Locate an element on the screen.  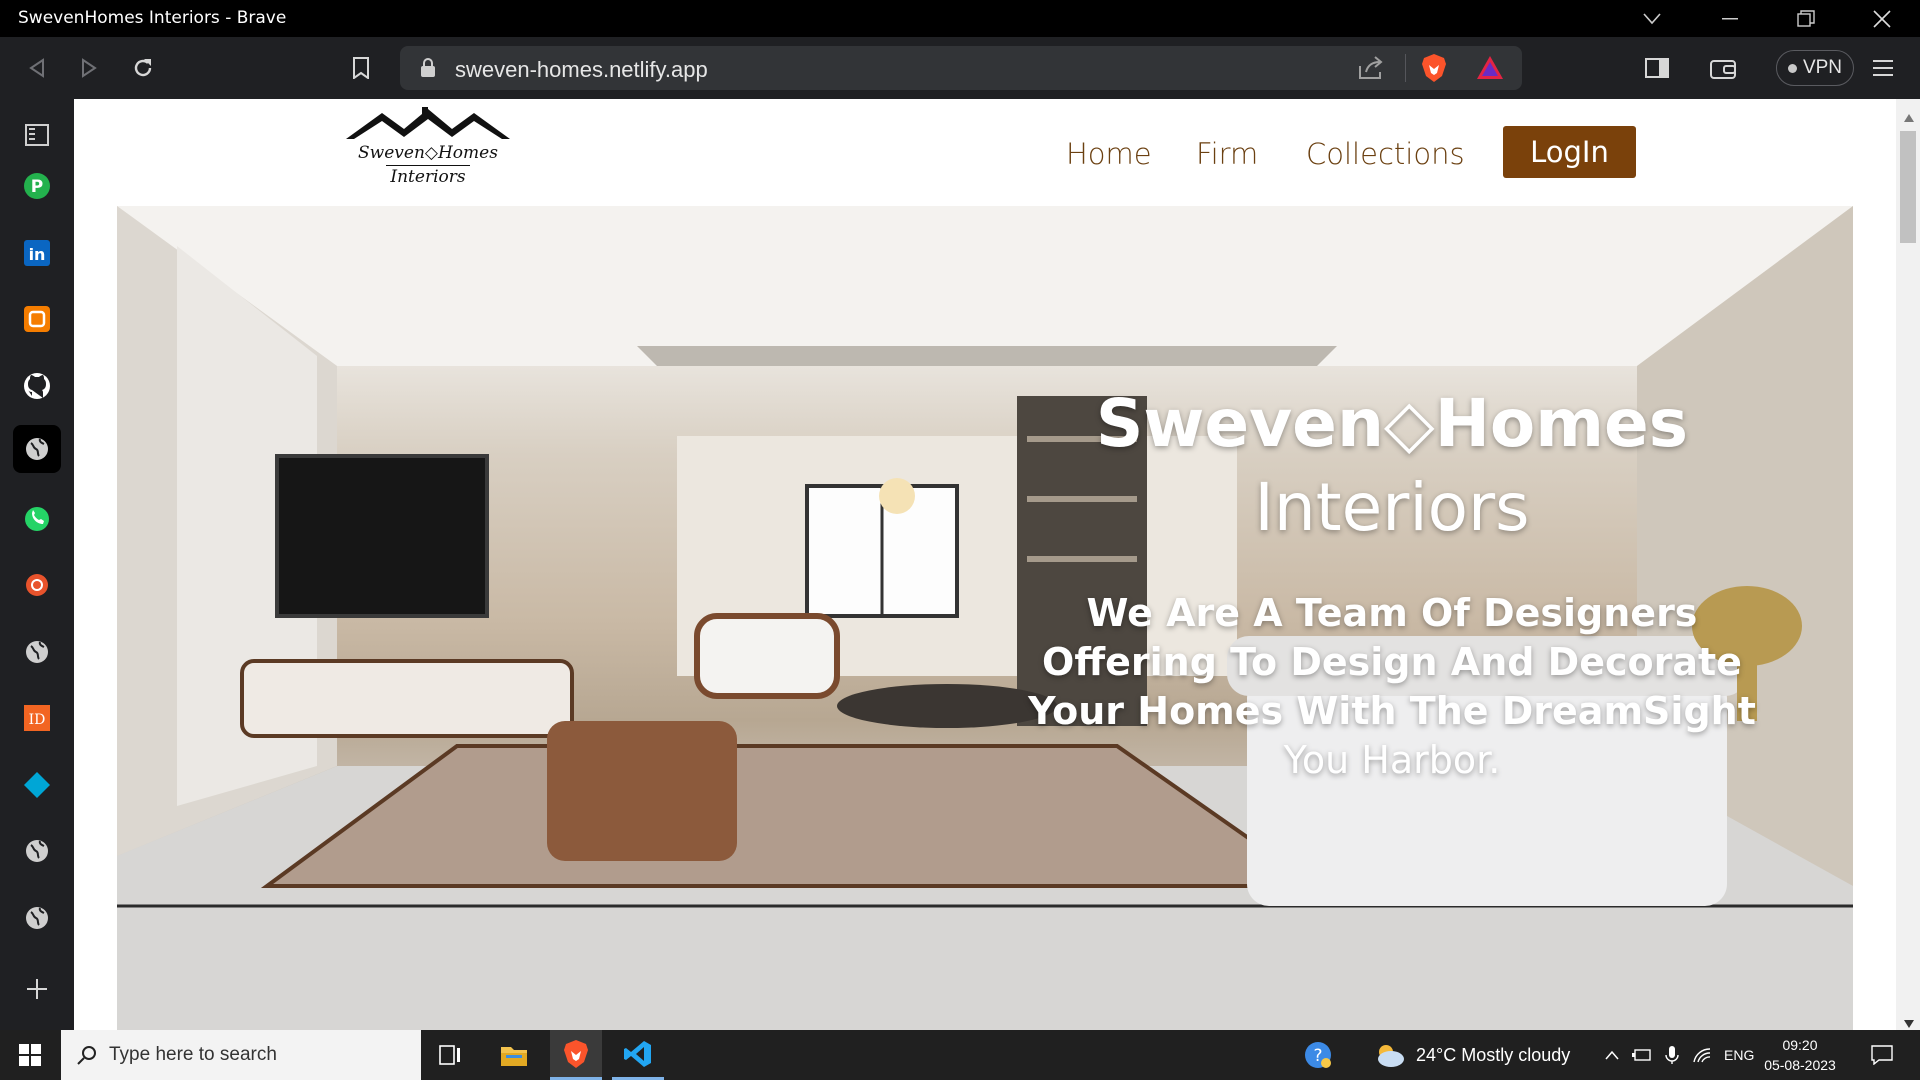
window-title: SwevenHomes Interiors - Brave is located at coordinates (152, 18).